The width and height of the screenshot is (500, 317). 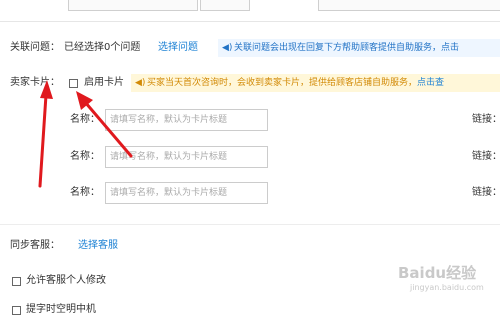 I want to click on annotation-arrows, so click(x=85, y=134).